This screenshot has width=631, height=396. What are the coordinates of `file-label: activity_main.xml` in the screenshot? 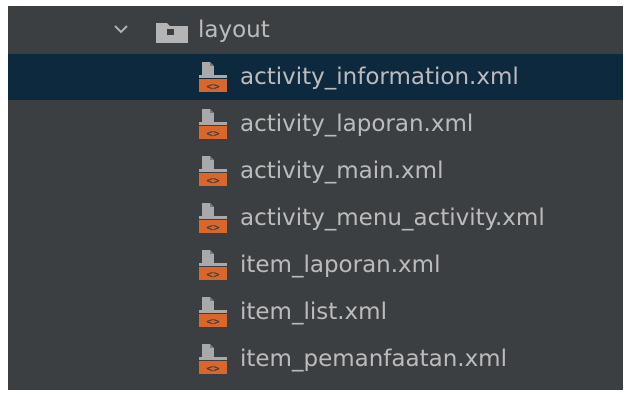 It's located at (342, 171).